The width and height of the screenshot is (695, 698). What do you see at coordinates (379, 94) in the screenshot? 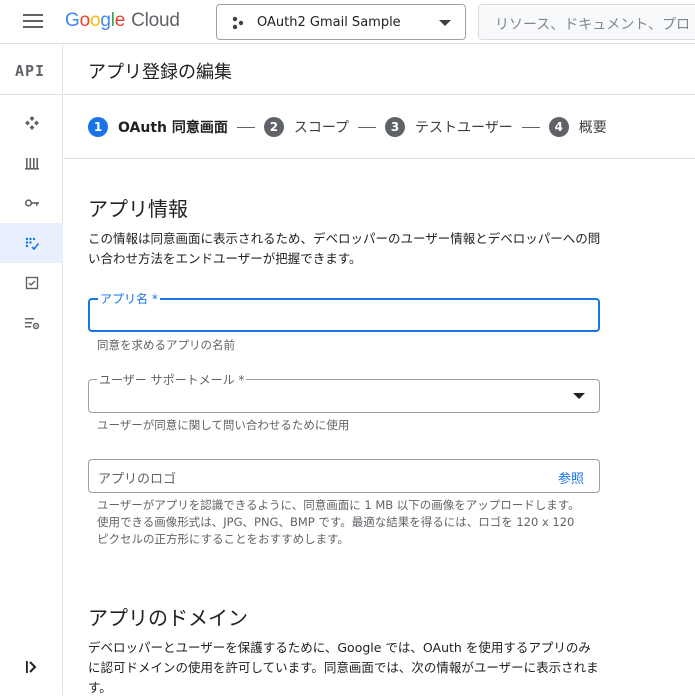
I see `title-divider` at bounding box center [379, 94].